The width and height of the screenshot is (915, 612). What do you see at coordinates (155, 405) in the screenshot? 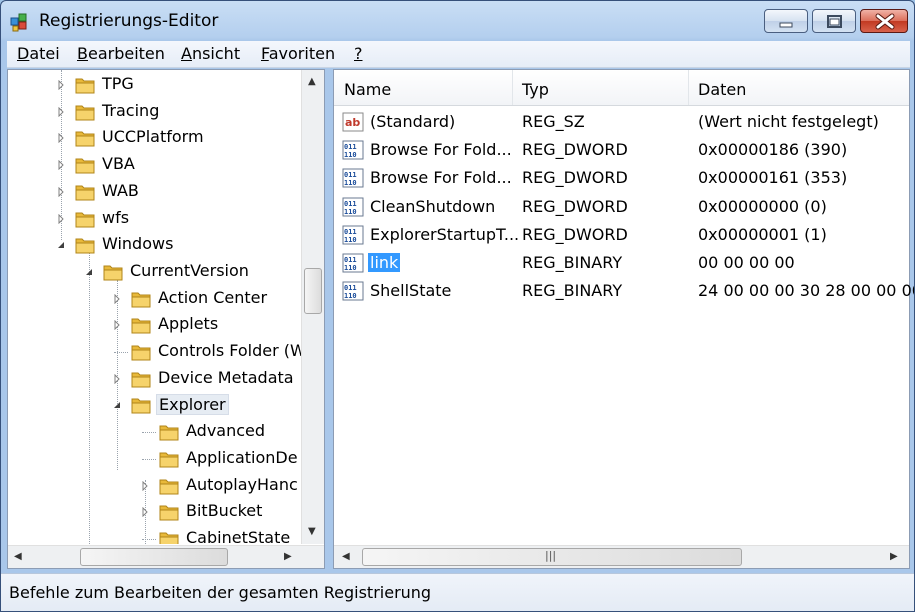
I see `tree-item: Explorer` at bounding box center [155, 405].